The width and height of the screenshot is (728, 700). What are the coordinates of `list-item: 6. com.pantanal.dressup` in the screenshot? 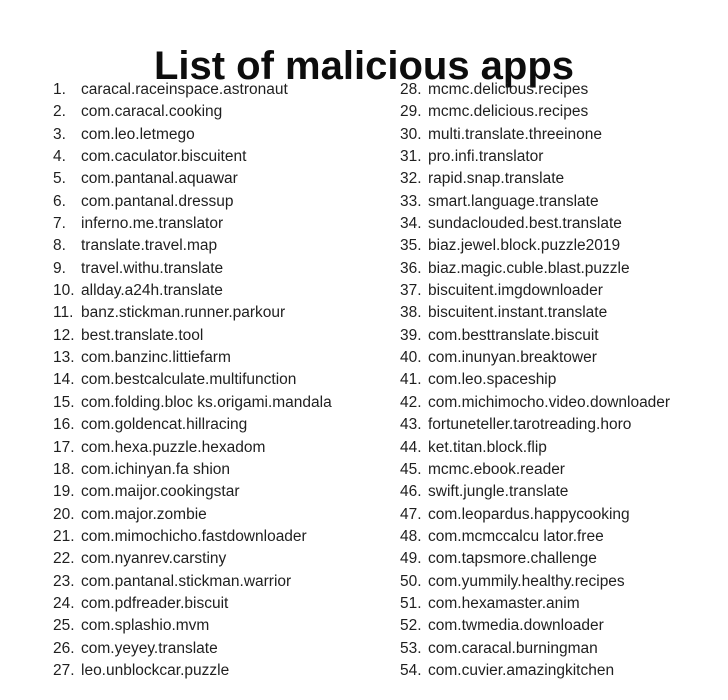 It's located at (192, 202).